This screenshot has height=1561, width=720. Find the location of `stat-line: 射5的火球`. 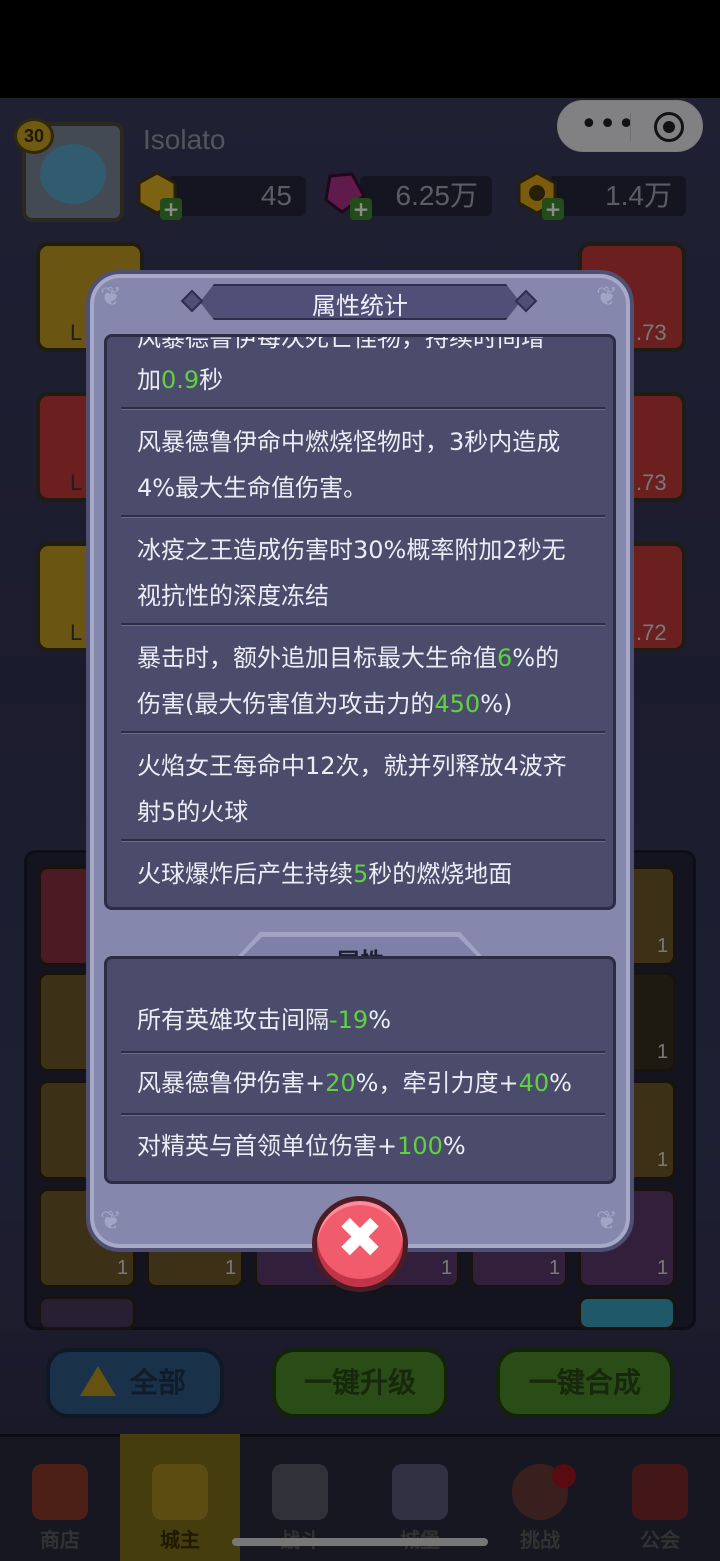

stat-line: 射5的火球 is located at coordinates (193, 812).